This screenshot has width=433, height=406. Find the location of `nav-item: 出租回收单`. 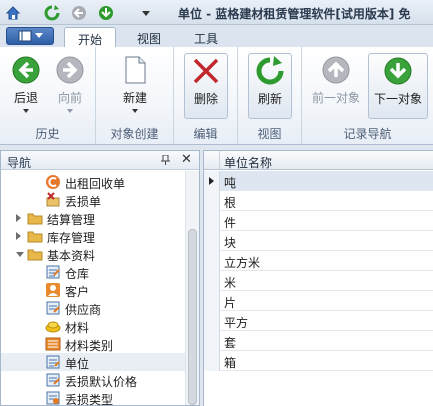

nav-item: 出租回收单 is located at coordinates (93, 182).